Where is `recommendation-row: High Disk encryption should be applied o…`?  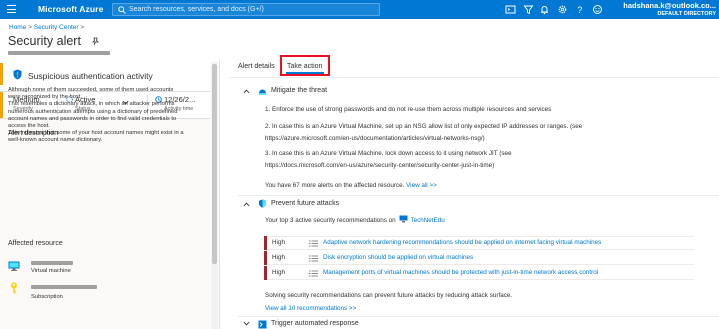
recommendation-row: High Disk encryption should be applied o… is located at coordinates (479, 258).